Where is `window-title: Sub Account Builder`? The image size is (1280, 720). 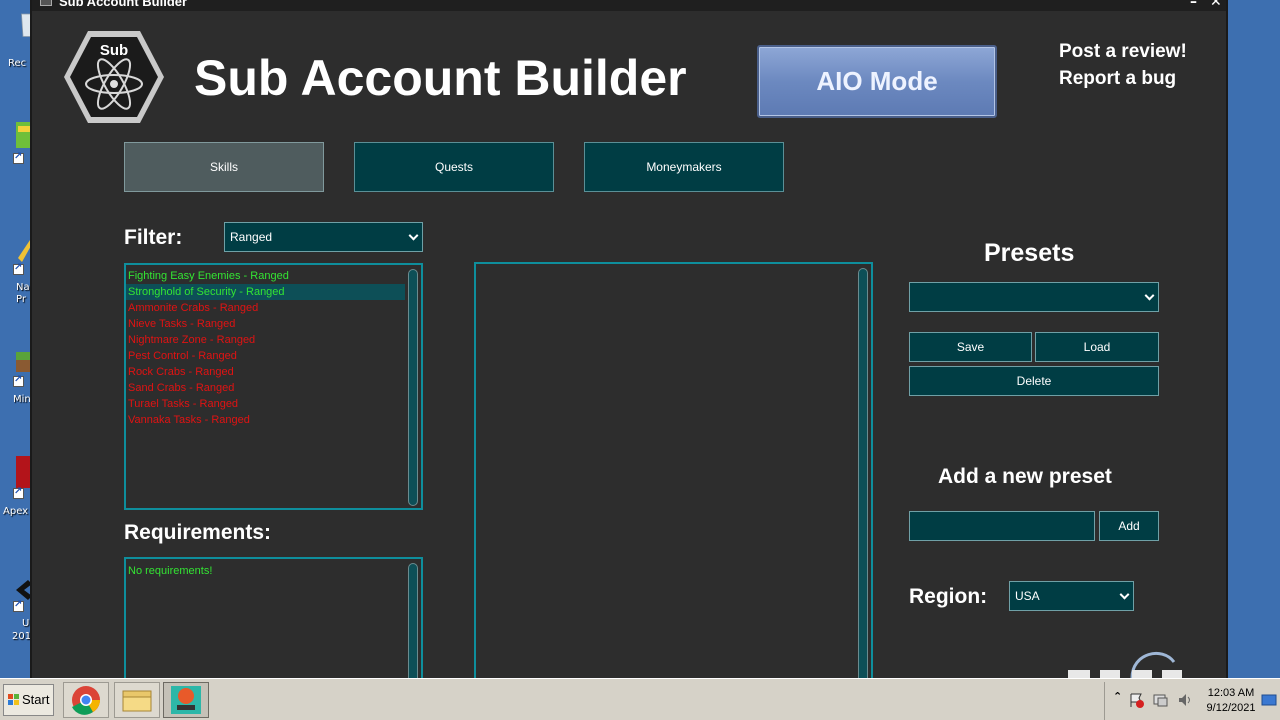
window-title: Sub Account Builder is located at coordinates (123, 4).